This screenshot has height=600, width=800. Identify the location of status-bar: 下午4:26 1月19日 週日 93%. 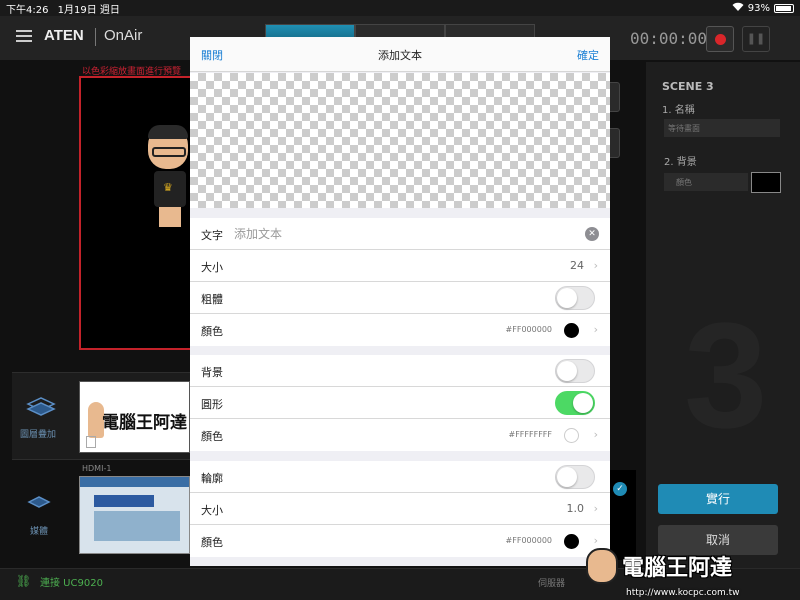
(400, 8).